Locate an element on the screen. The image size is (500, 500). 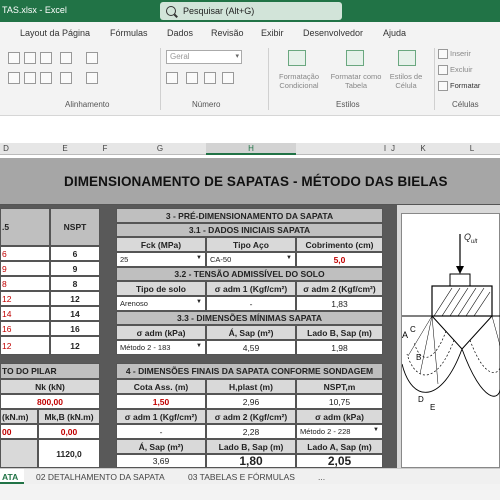
currency-icon is located at coordinates (172, 78).